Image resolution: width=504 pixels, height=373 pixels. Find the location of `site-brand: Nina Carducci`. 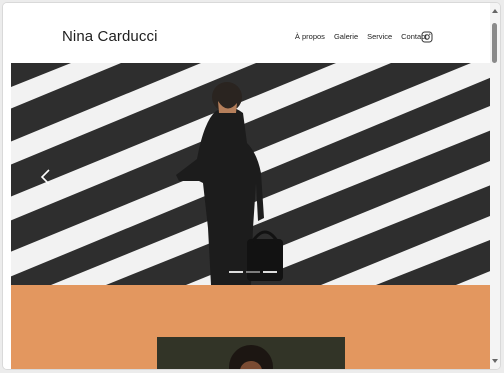

site-brand: Nina Carducci is located at coordinates (110, 36).